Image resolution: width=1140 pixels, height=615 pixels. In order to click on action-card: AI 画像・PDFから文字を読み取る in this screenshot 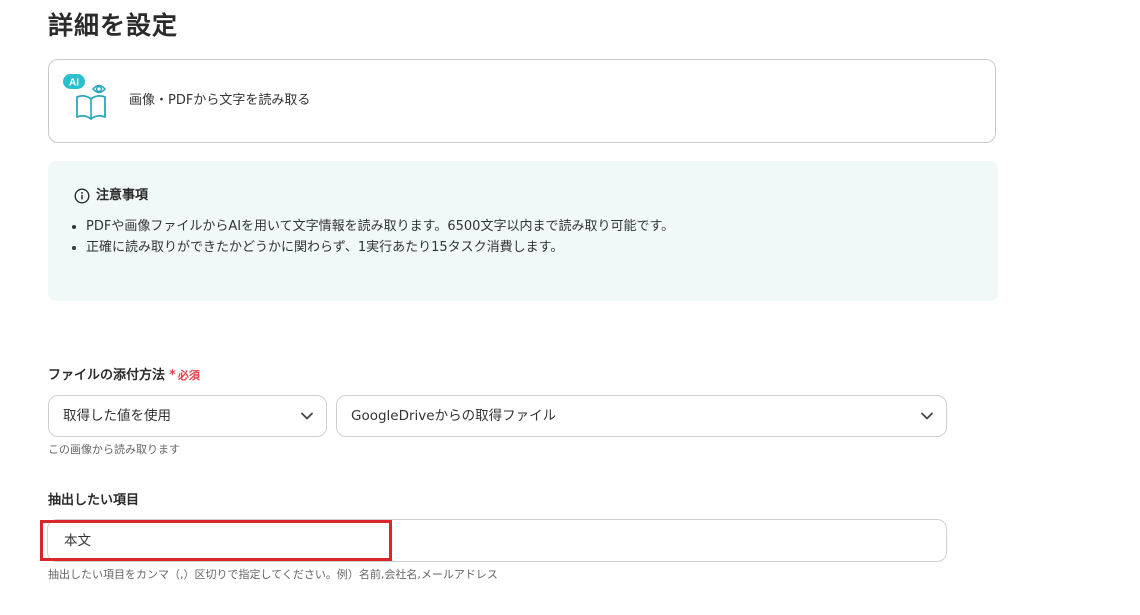, I will do `click(522, 101)`.